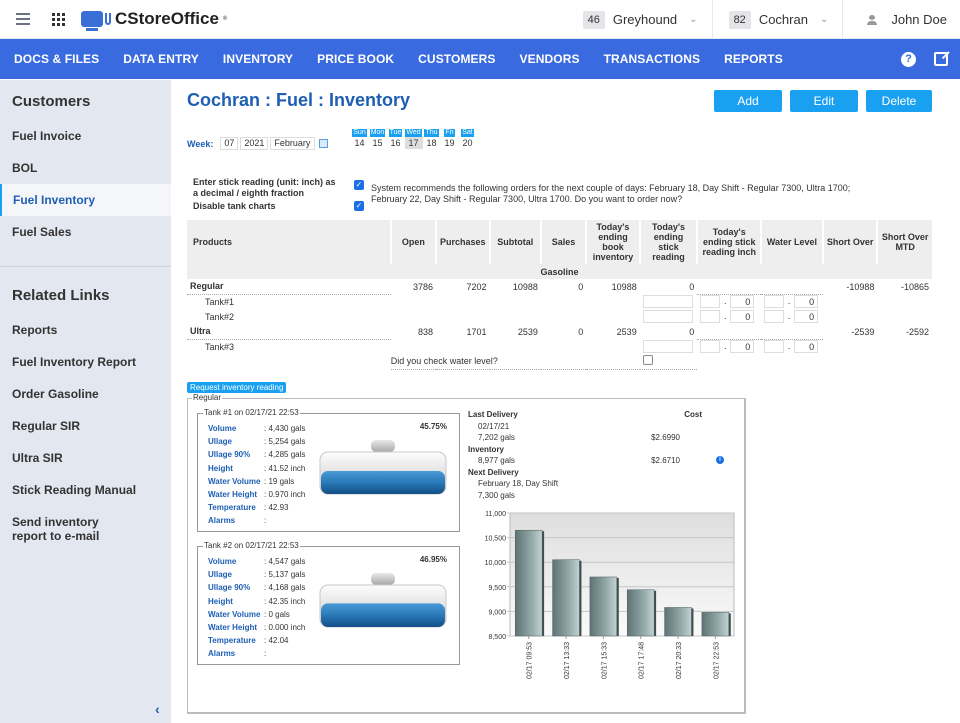  What do you see at coordinates (85, 491) in the screenshot?
I see `link-stick-reading-manual: Stick Reading Manual` at bounding box center [85, 491].